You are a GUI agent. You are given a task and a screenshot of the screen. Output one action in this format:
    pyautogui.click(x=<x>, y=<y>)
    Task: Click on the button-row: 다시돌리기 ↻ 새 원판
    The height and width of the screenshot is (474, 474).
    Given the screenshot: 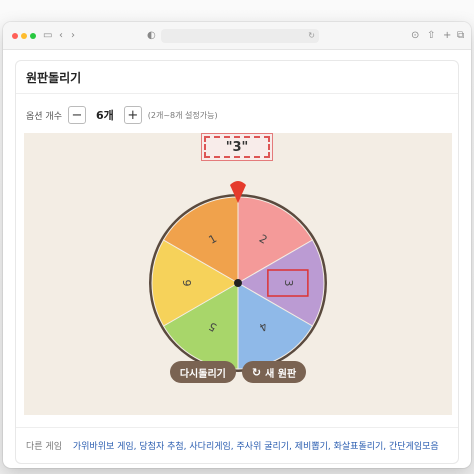 What is the action you would take?
    pyautogui.click(x=238, y=372)
    